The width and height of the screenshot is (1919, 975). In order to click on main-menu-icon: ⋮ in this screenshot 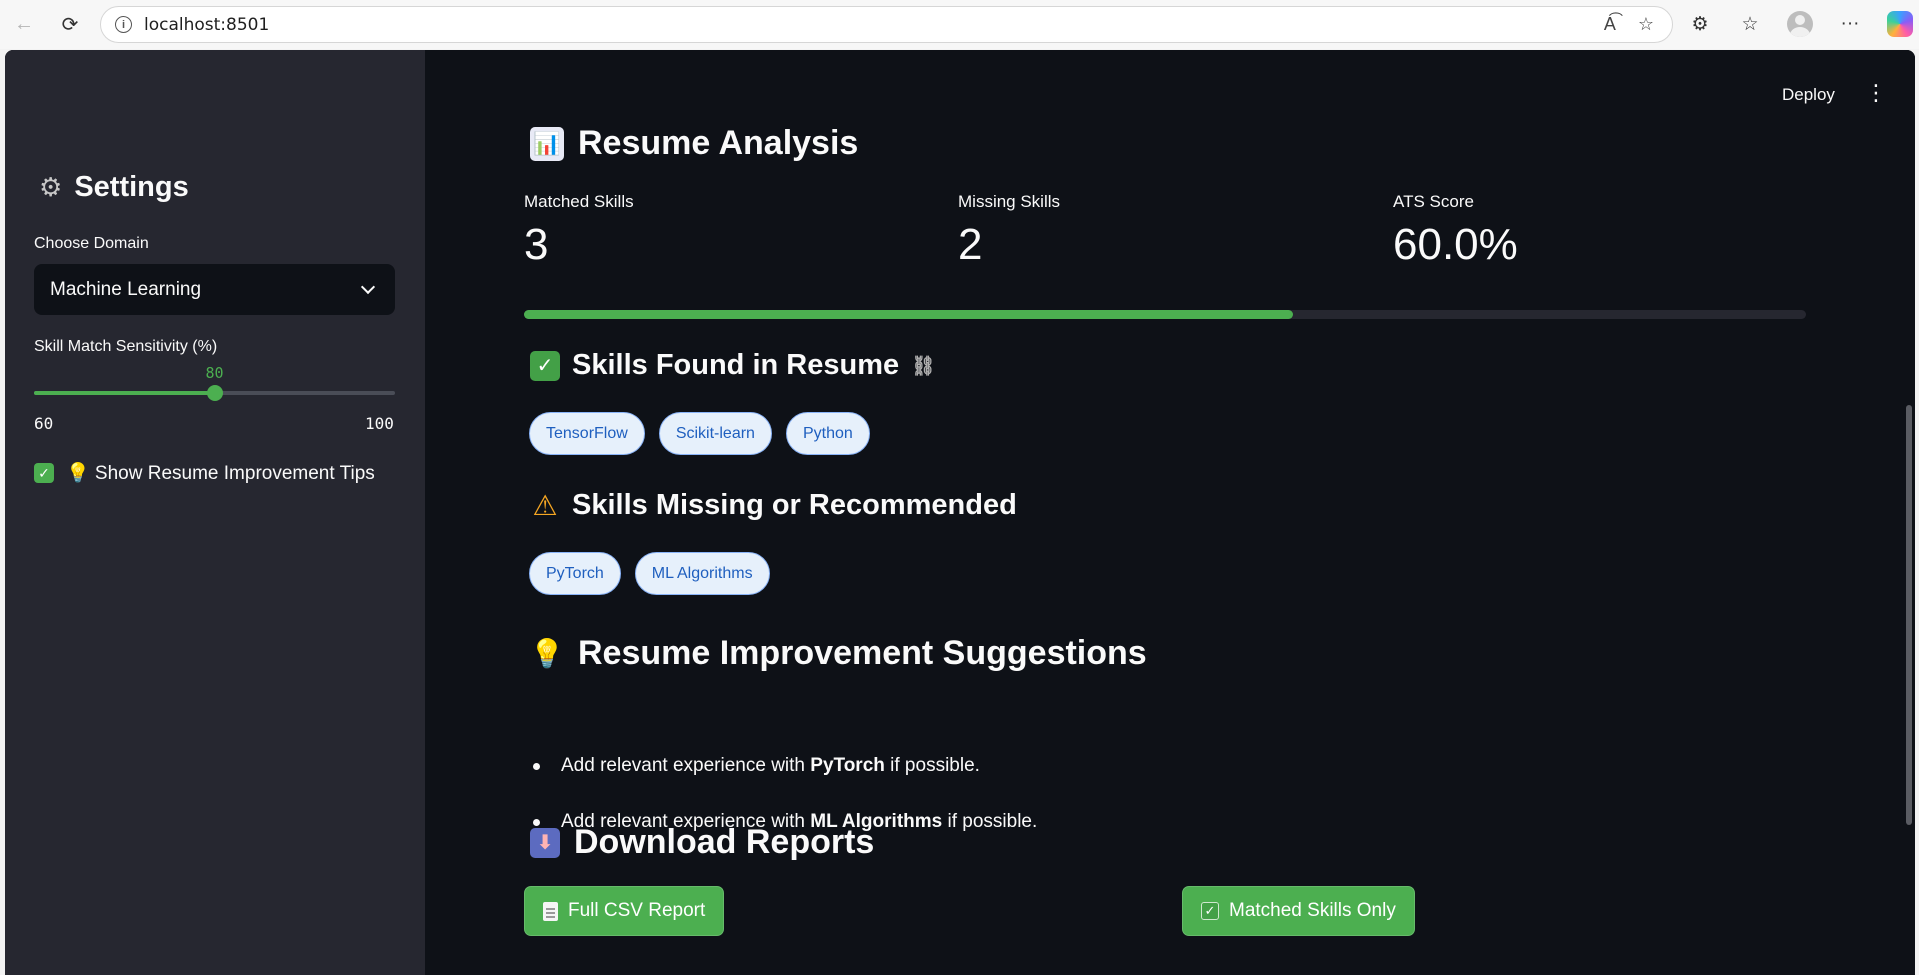, I will do `click(1876, 93)`.